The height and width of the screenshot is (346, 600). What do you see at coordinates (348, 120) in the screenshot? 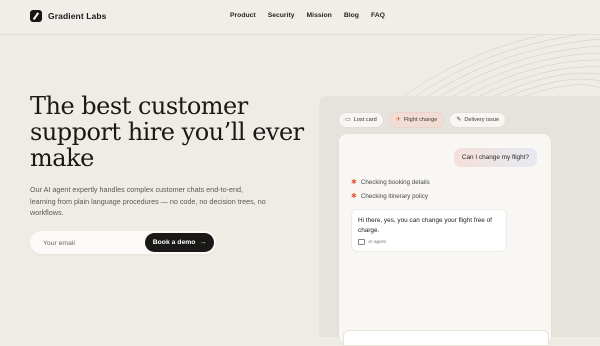
I see `card-icon: ▭` at bounding box center [348, 120].